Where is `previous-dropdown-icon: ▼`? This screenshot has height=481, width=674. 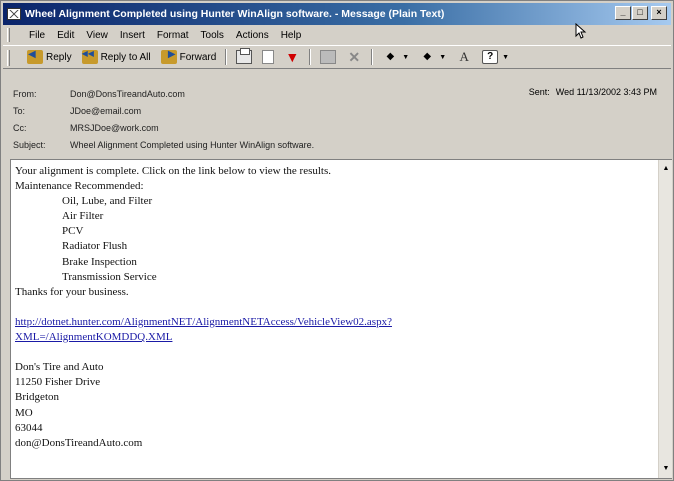 previous-dropdown-icon: ▼ is located at coordinates (405, 57).